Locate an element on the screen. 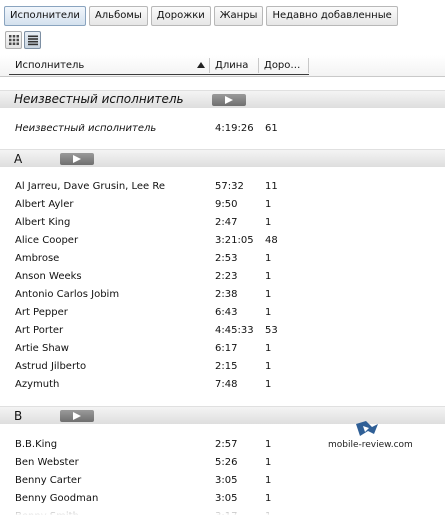 Image resolution: width=445 pixels, height=515 pixels. artist-length: 2:23 is located at coordinates (226, 276).